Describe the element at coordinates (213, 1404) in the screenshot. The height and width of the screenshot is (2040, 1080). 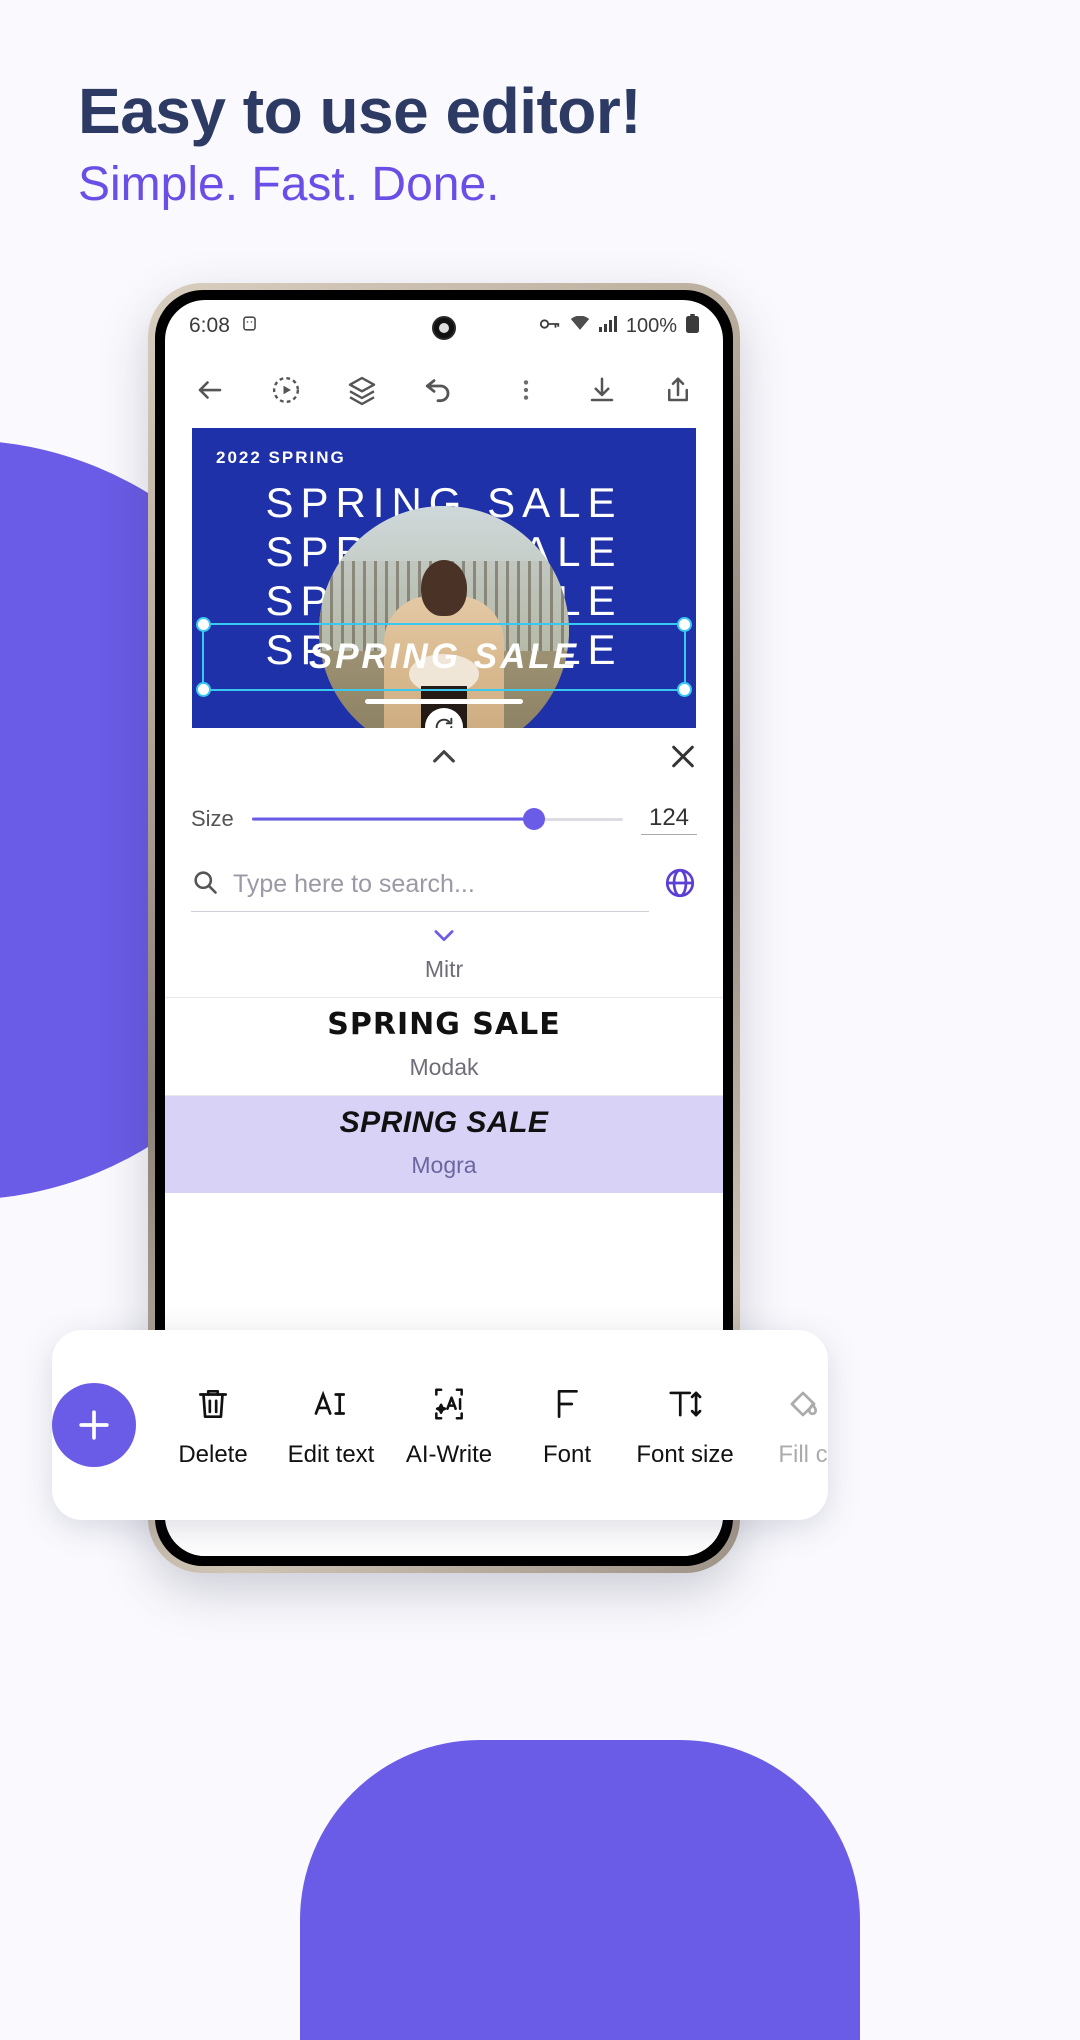
I see `trash-icon` at that location.